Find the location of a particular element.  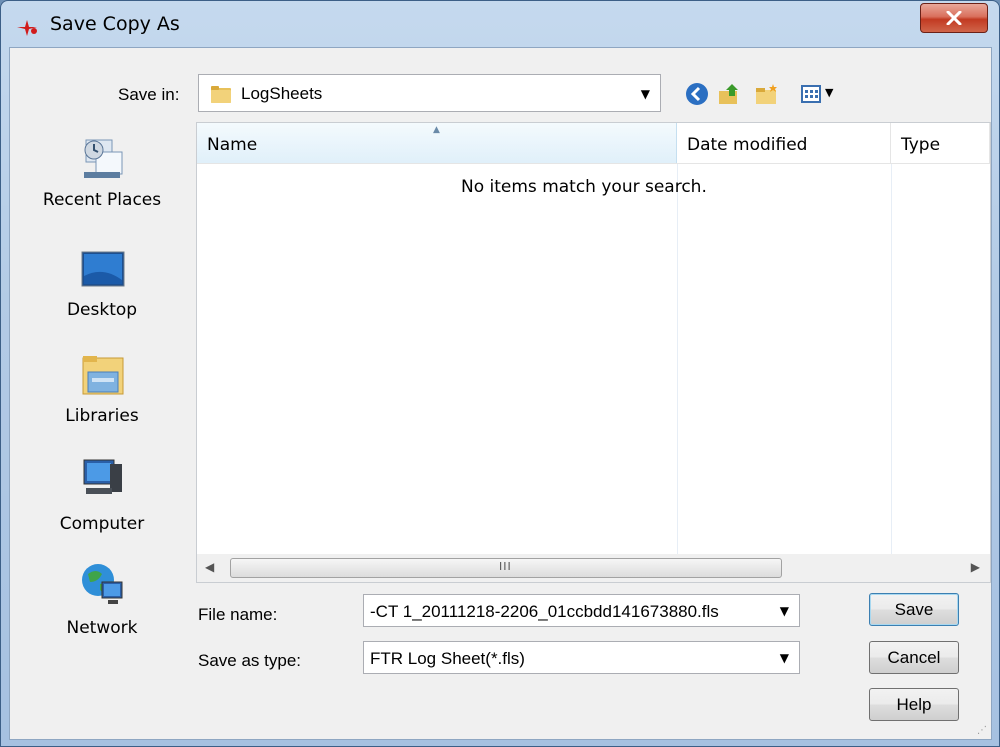

scroll-left-icon: ◀ is located at coordinates (209, 567).